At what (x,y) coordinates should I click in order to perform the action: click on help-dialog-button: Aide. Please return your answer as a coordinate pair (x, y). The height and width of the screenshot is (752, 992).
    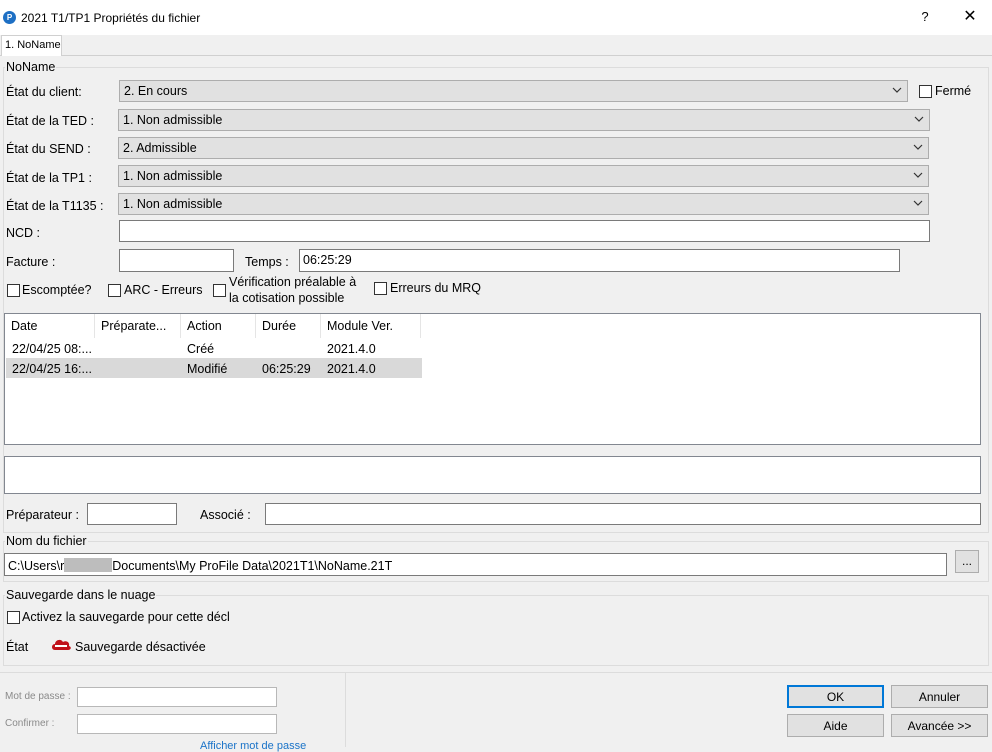
    Looking at the image, I should click on (835, 725).